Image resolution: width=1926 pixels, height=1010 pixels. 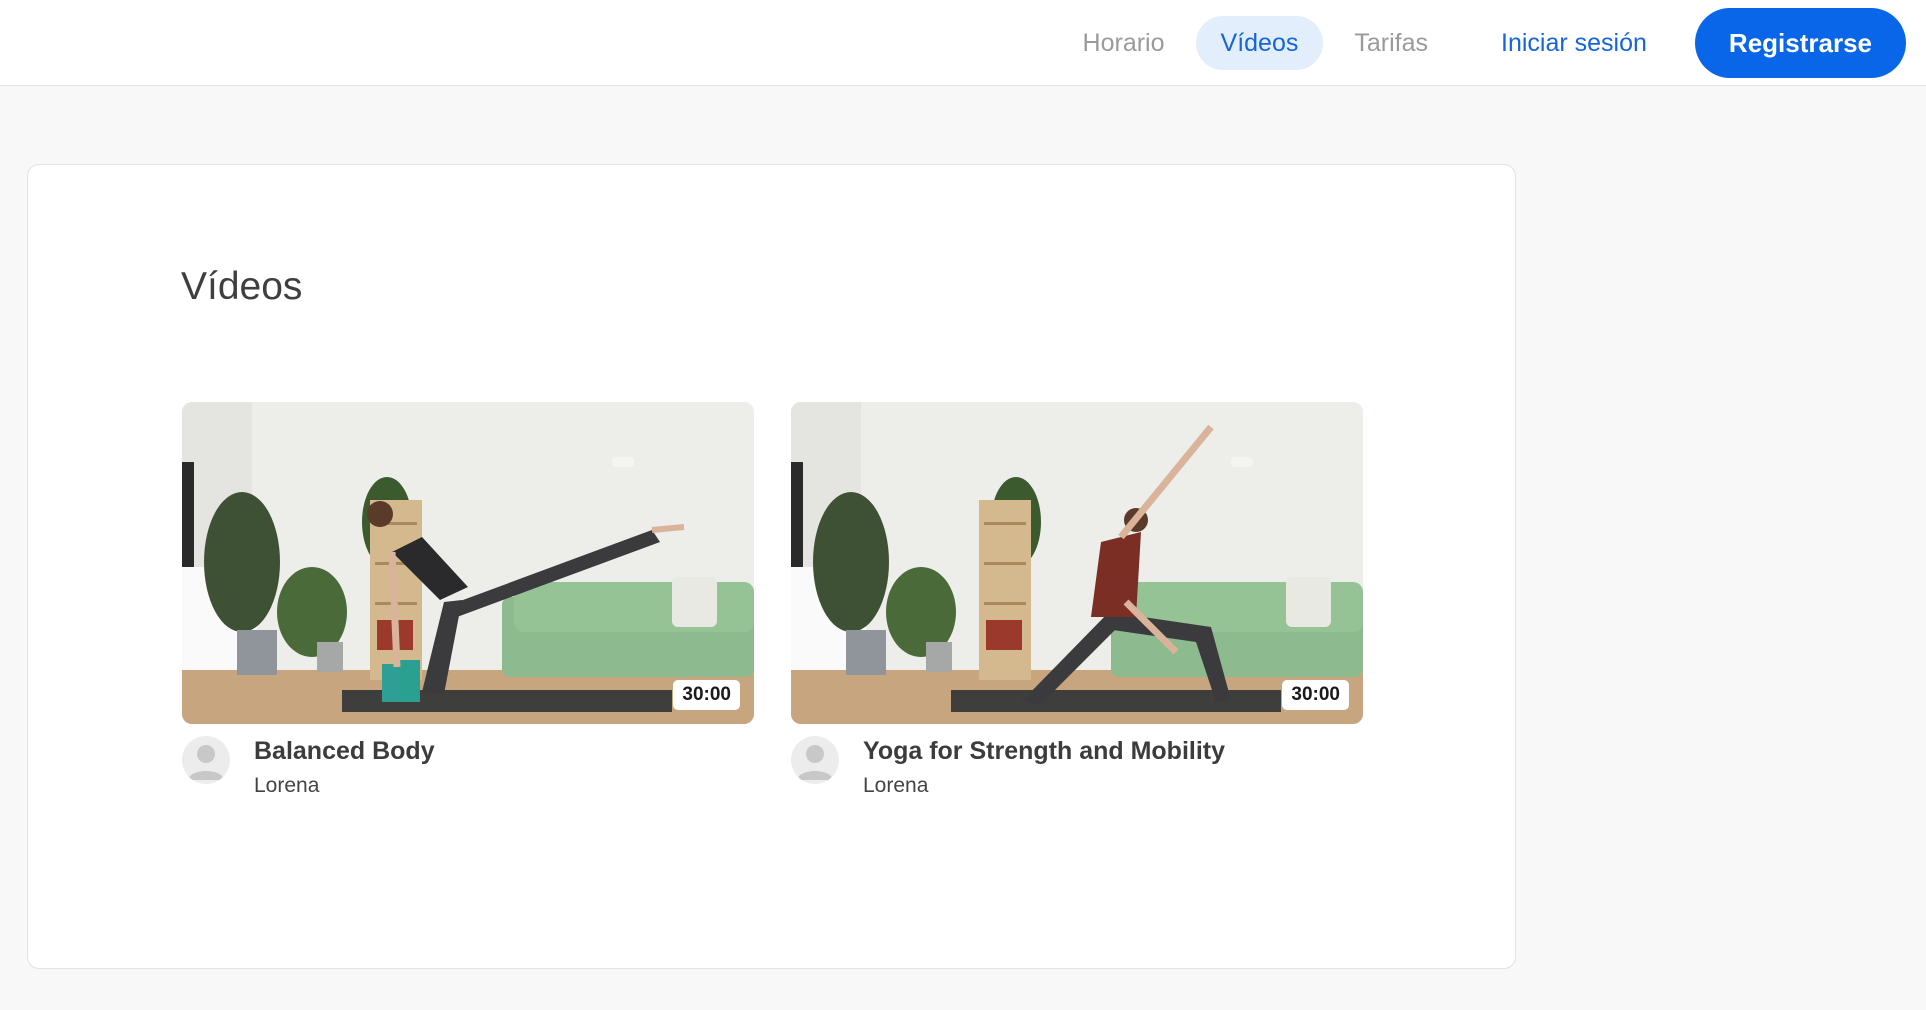 I want to click on video-title: Yoga for Strength and Mobility, so click(x=1044, y=751).